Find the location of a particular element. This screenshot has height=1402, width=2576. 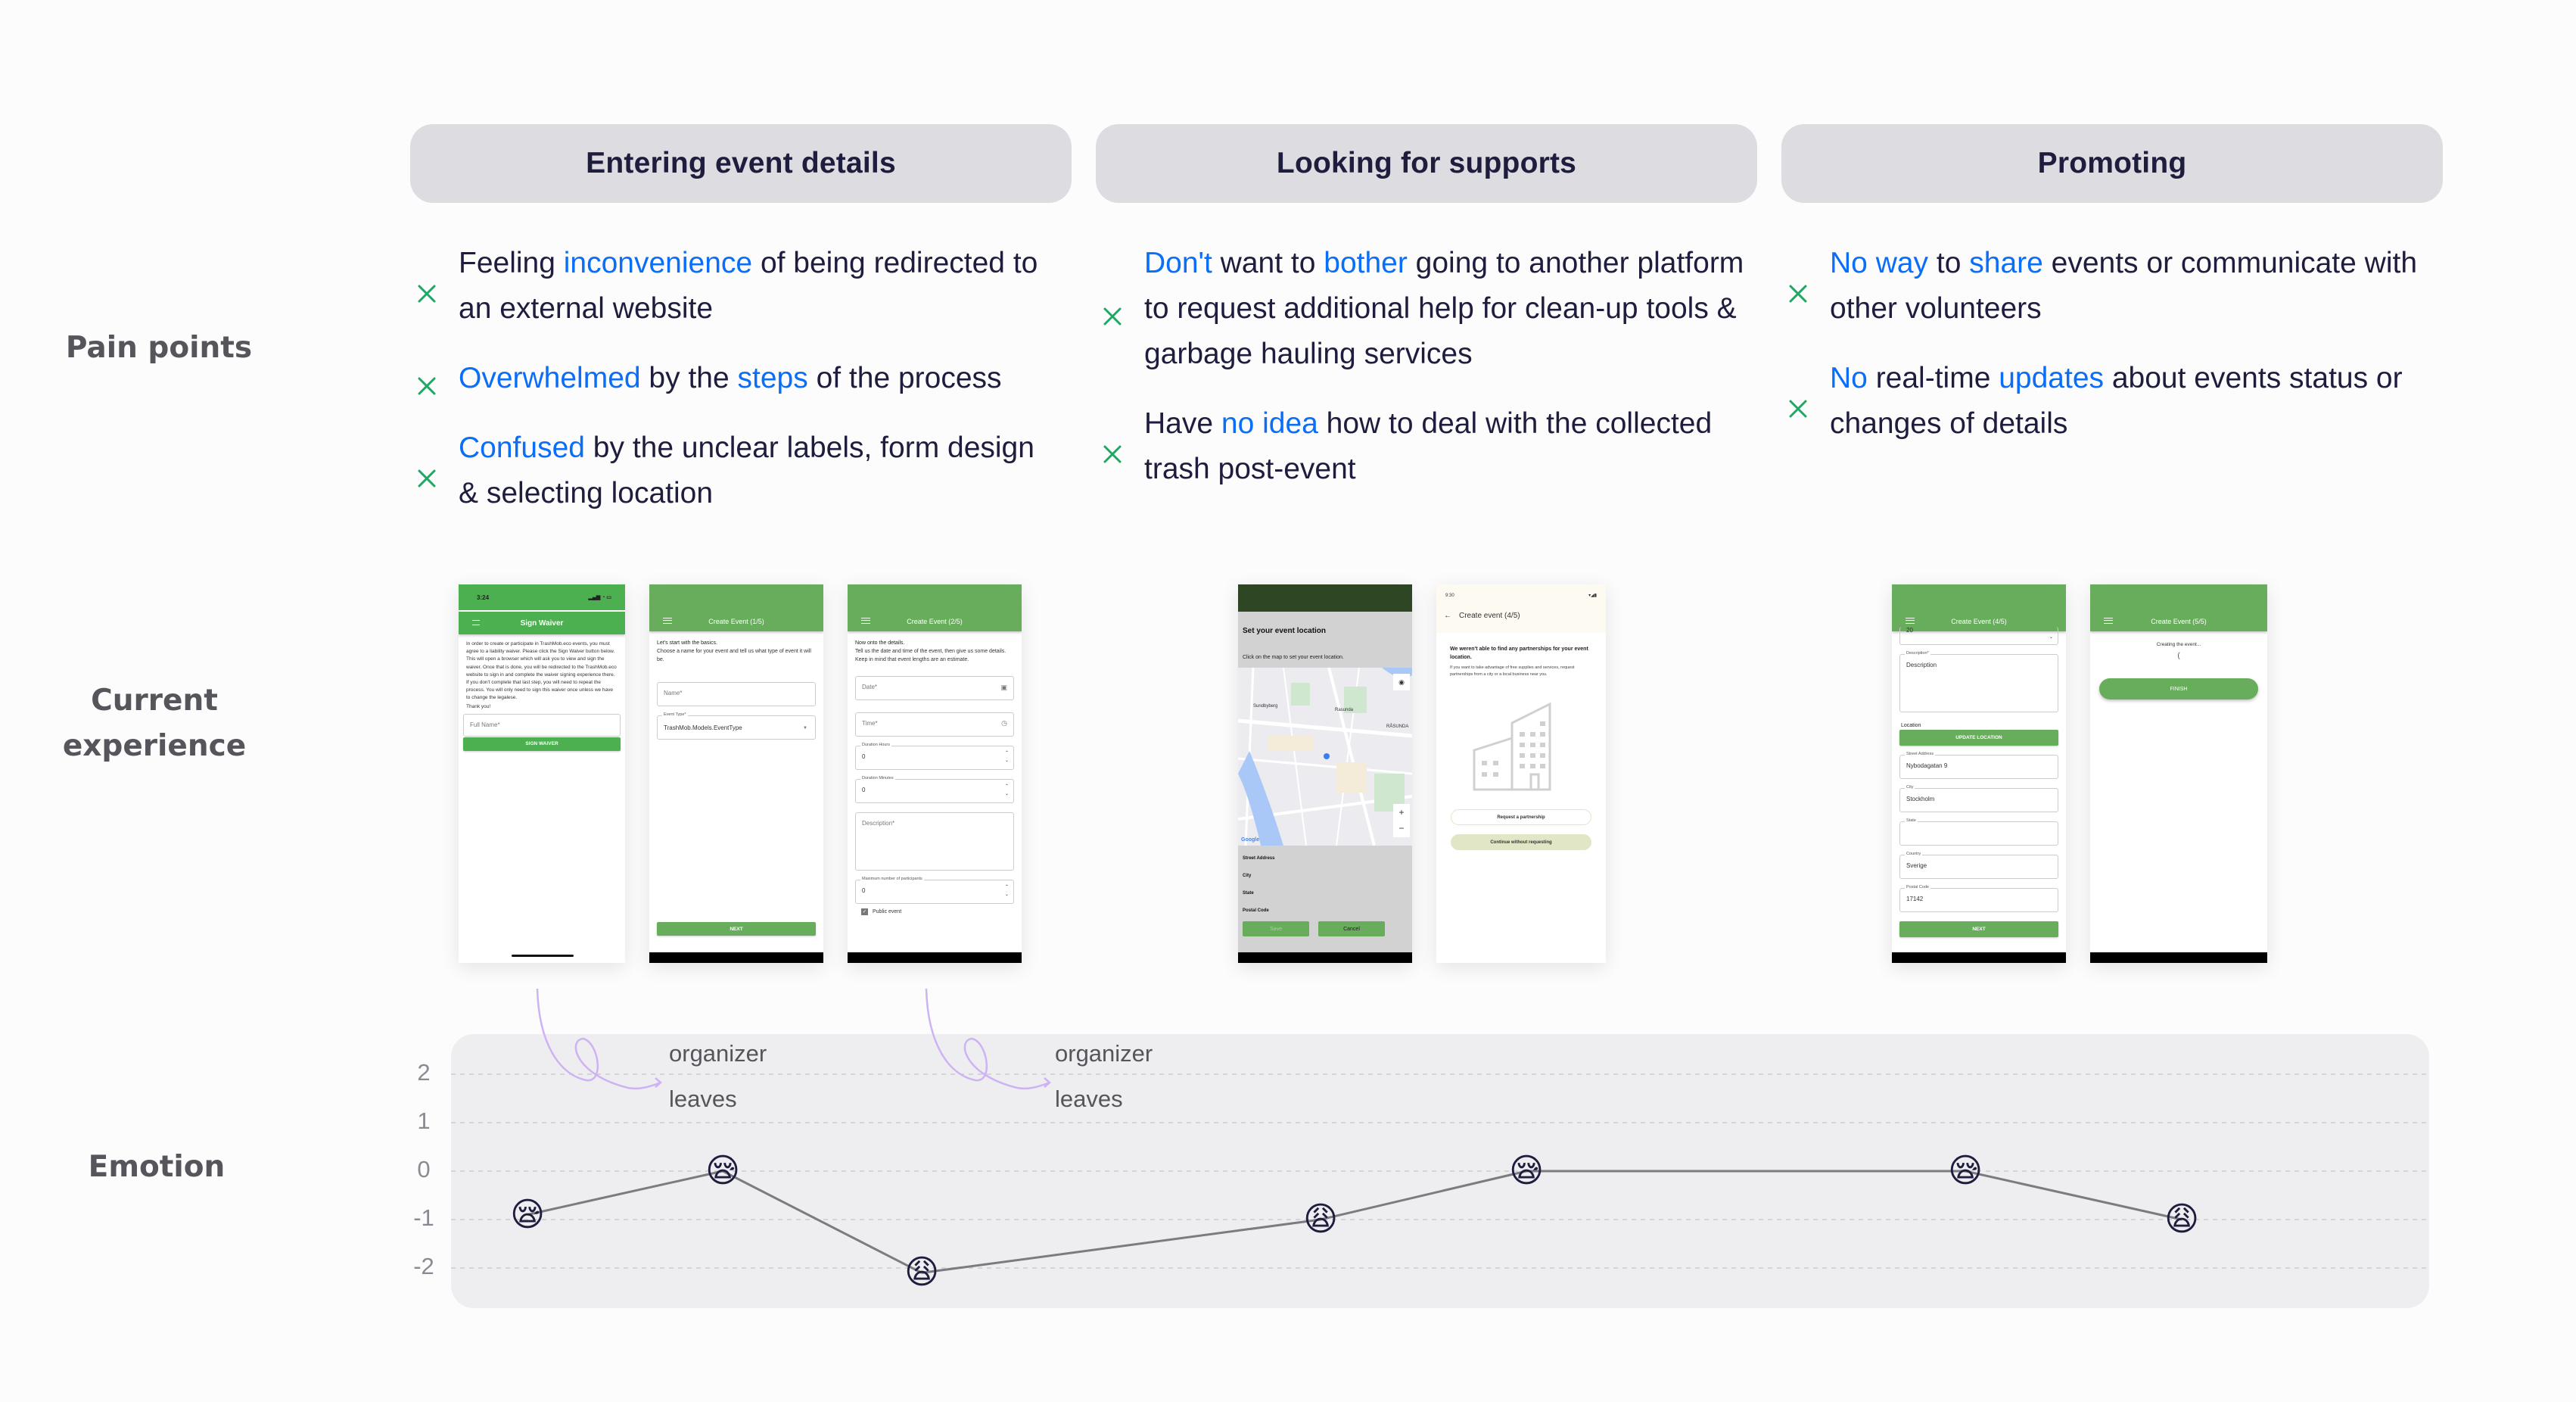

description-input: Description* Description is located at coordinates (1978, 681).